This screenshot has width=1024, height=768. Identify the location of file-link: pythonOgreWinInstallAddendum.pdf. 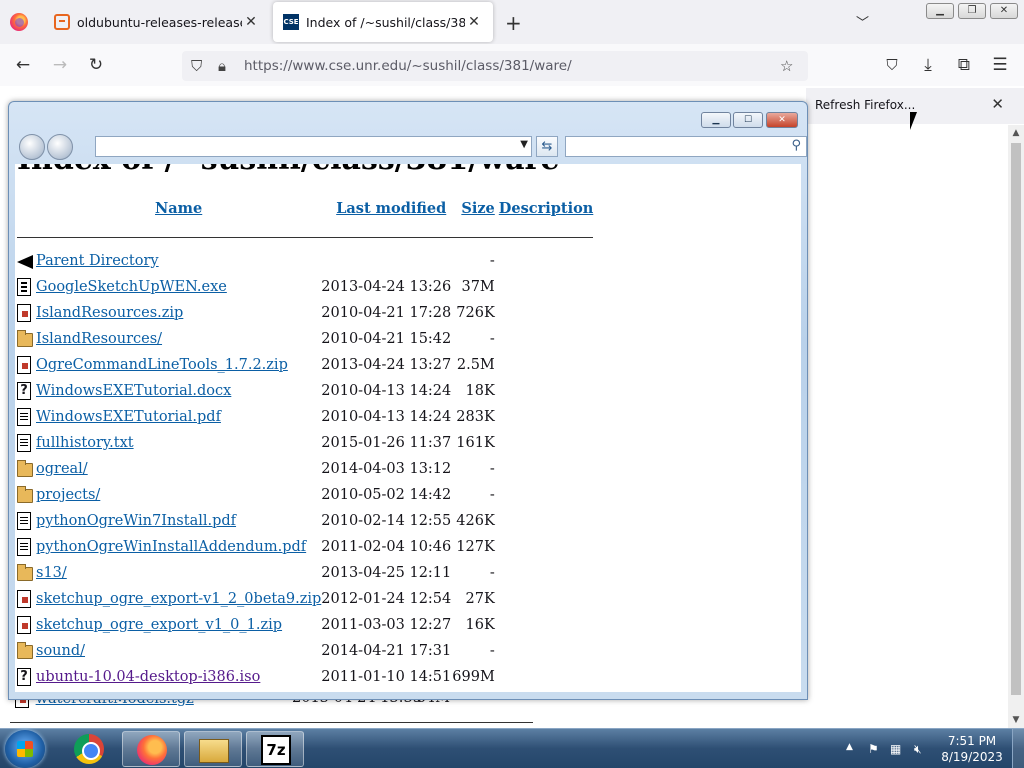
(171, 547).